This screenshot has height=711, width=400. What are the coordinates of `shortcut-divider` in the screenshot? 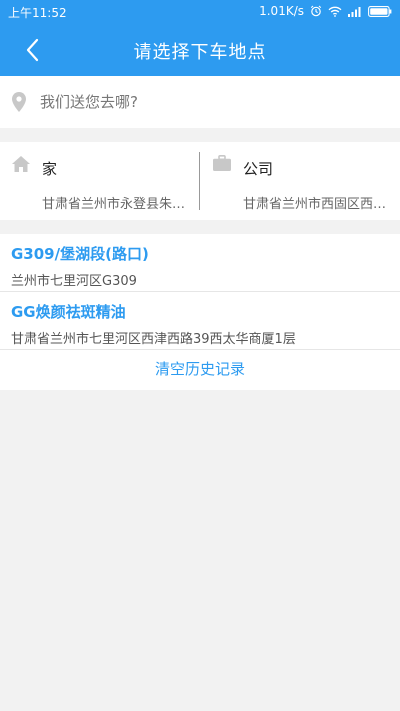 It's located at (199, 181).